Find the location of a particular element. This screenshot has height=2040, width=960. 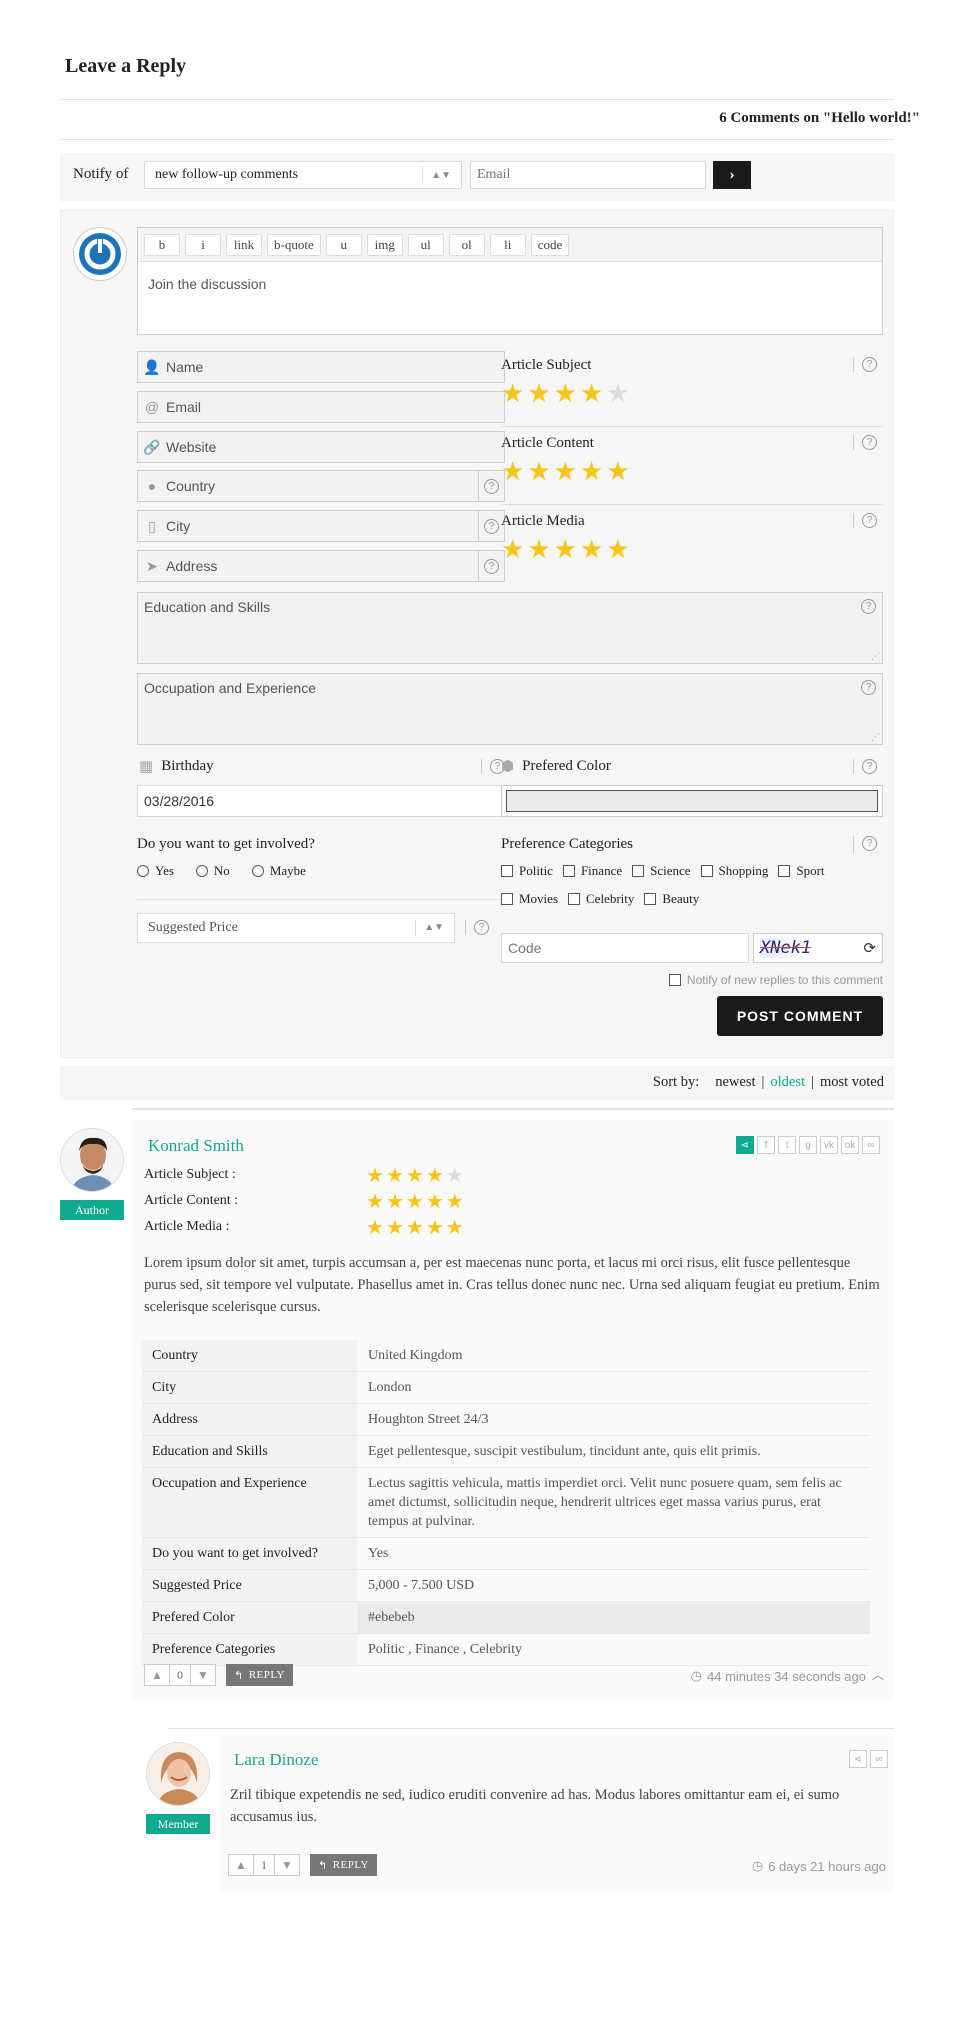

star-rating: ★ ★ ★ ★ ★ is located at coordinates (415, 1175).